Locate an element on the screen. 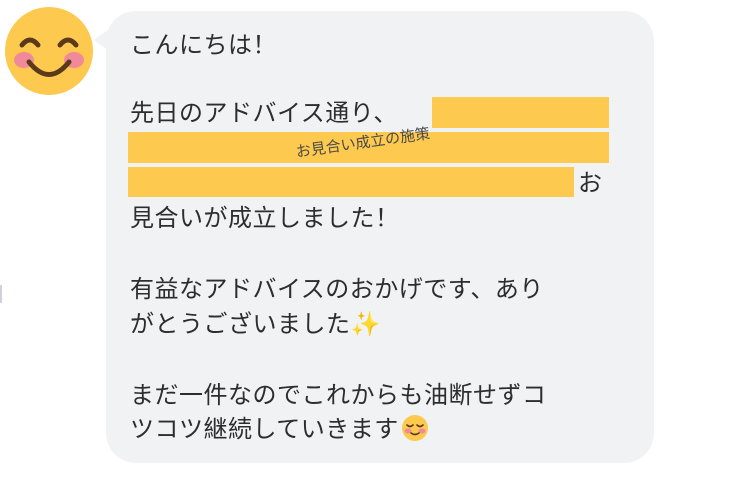 The height and width of the screenshot is (488, 750). message-line-1: 先日のアドバイス通り、 is located at coordinates (264, 113).